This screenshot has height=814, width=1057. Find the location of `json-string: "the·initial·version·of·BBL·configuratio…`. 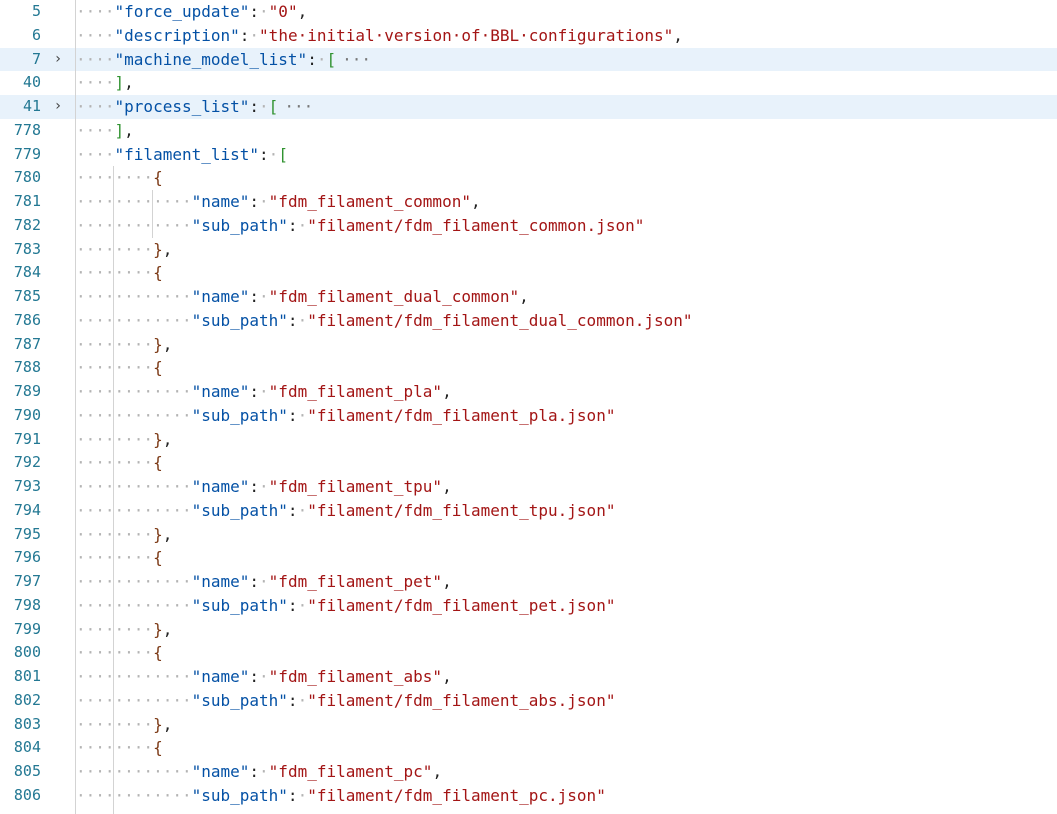

json-string: "the·initial·version·of·BBL·configuratio… is located at coordinates (466, 35).